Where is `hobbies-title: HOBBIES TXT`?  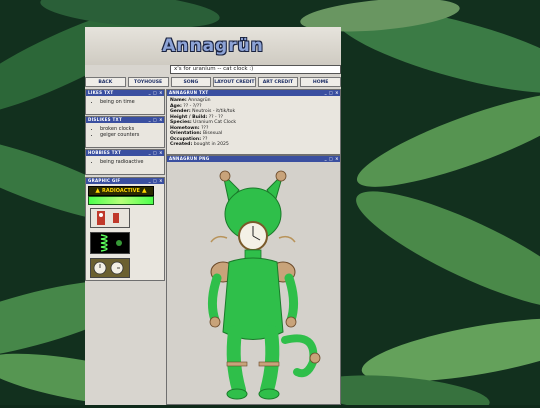
hobbies-title: HOBBIES TXT is located at coordinates (105, 152).